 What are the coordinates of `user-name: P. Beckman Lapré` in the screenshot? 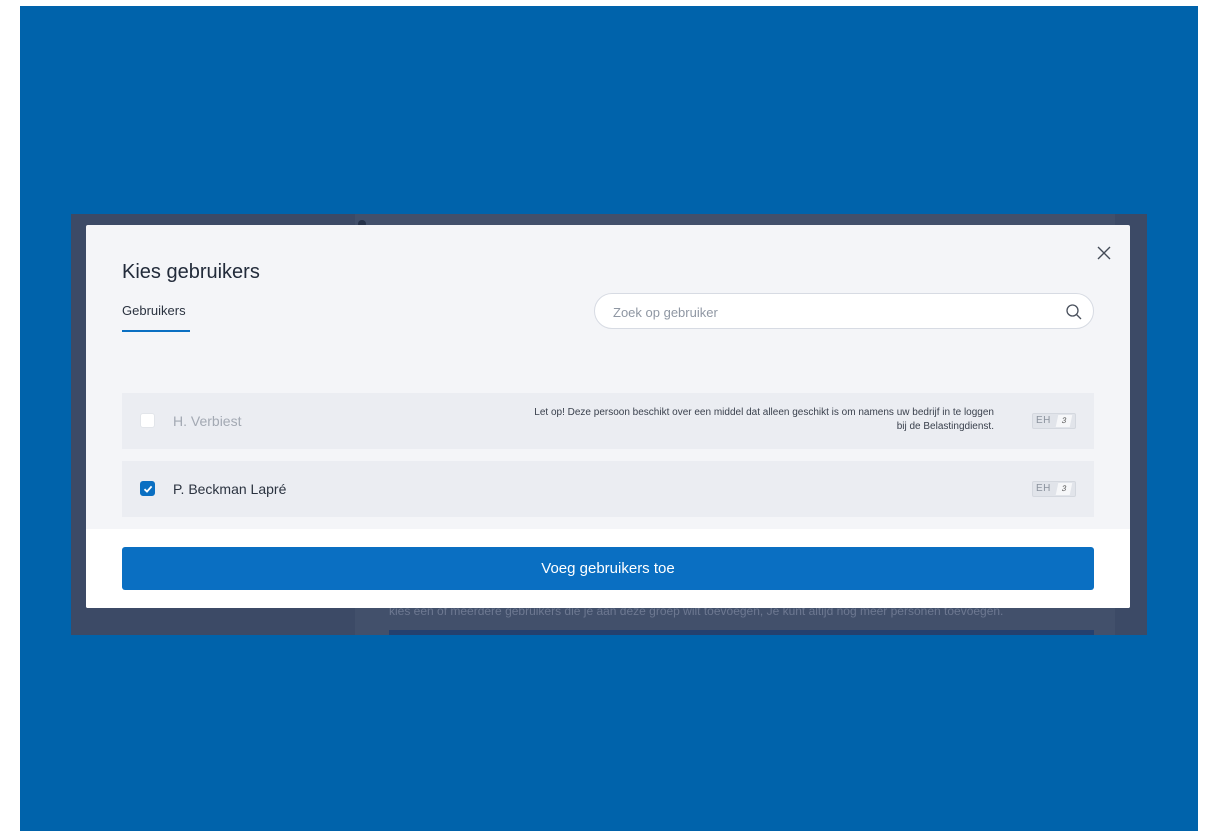 It's located at (230, 489).